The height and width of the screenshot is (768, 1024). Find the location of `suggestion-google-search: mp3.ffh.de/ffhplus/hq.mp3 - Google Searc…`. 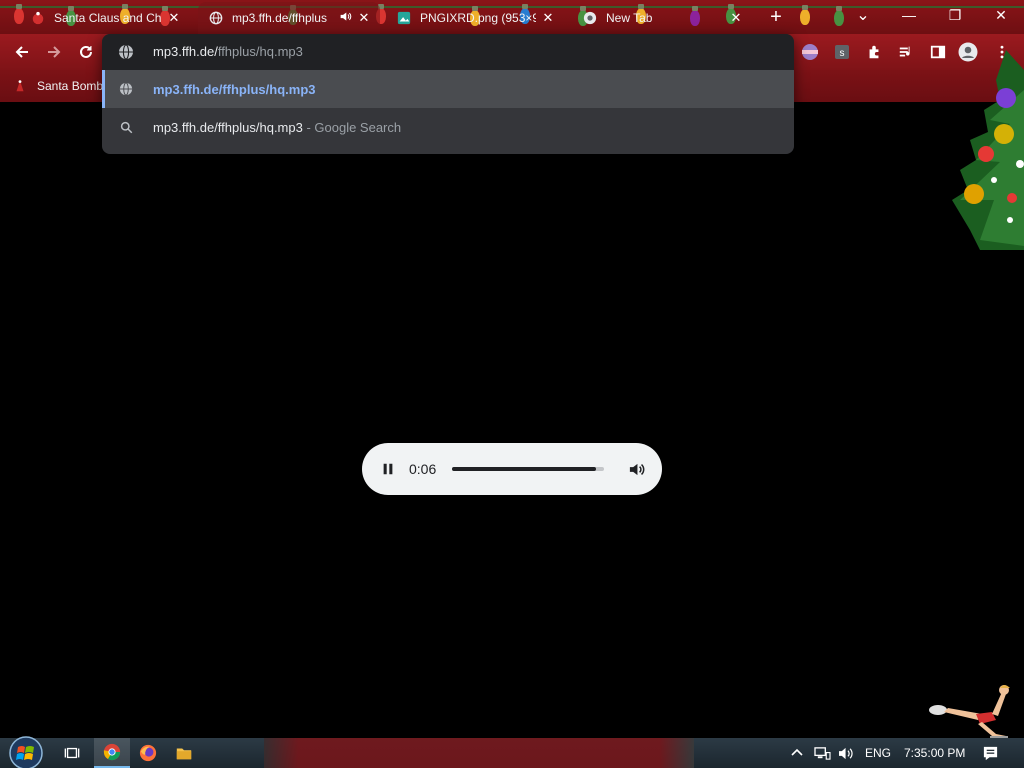

suggestion-google-search: mp3.ffh.de/ffhplus/hq.mp3 - Google Searc… is located at coordinates (448, 127).